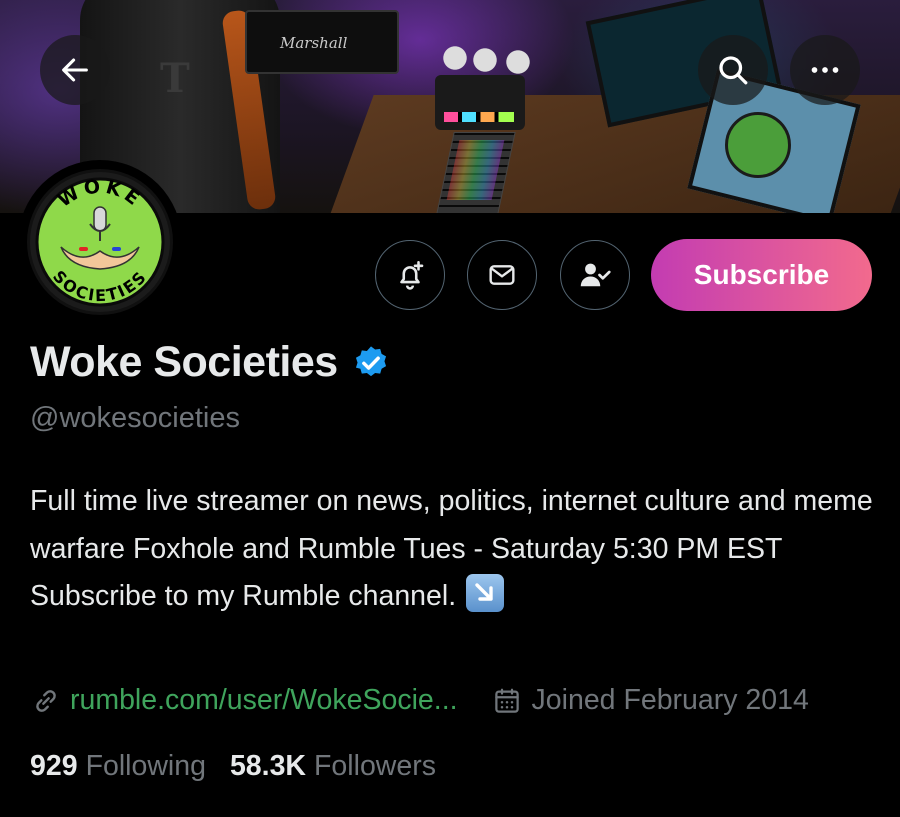  I want to click on profile-stats: 929 Following 58.3K Followers, so click(233, 766).